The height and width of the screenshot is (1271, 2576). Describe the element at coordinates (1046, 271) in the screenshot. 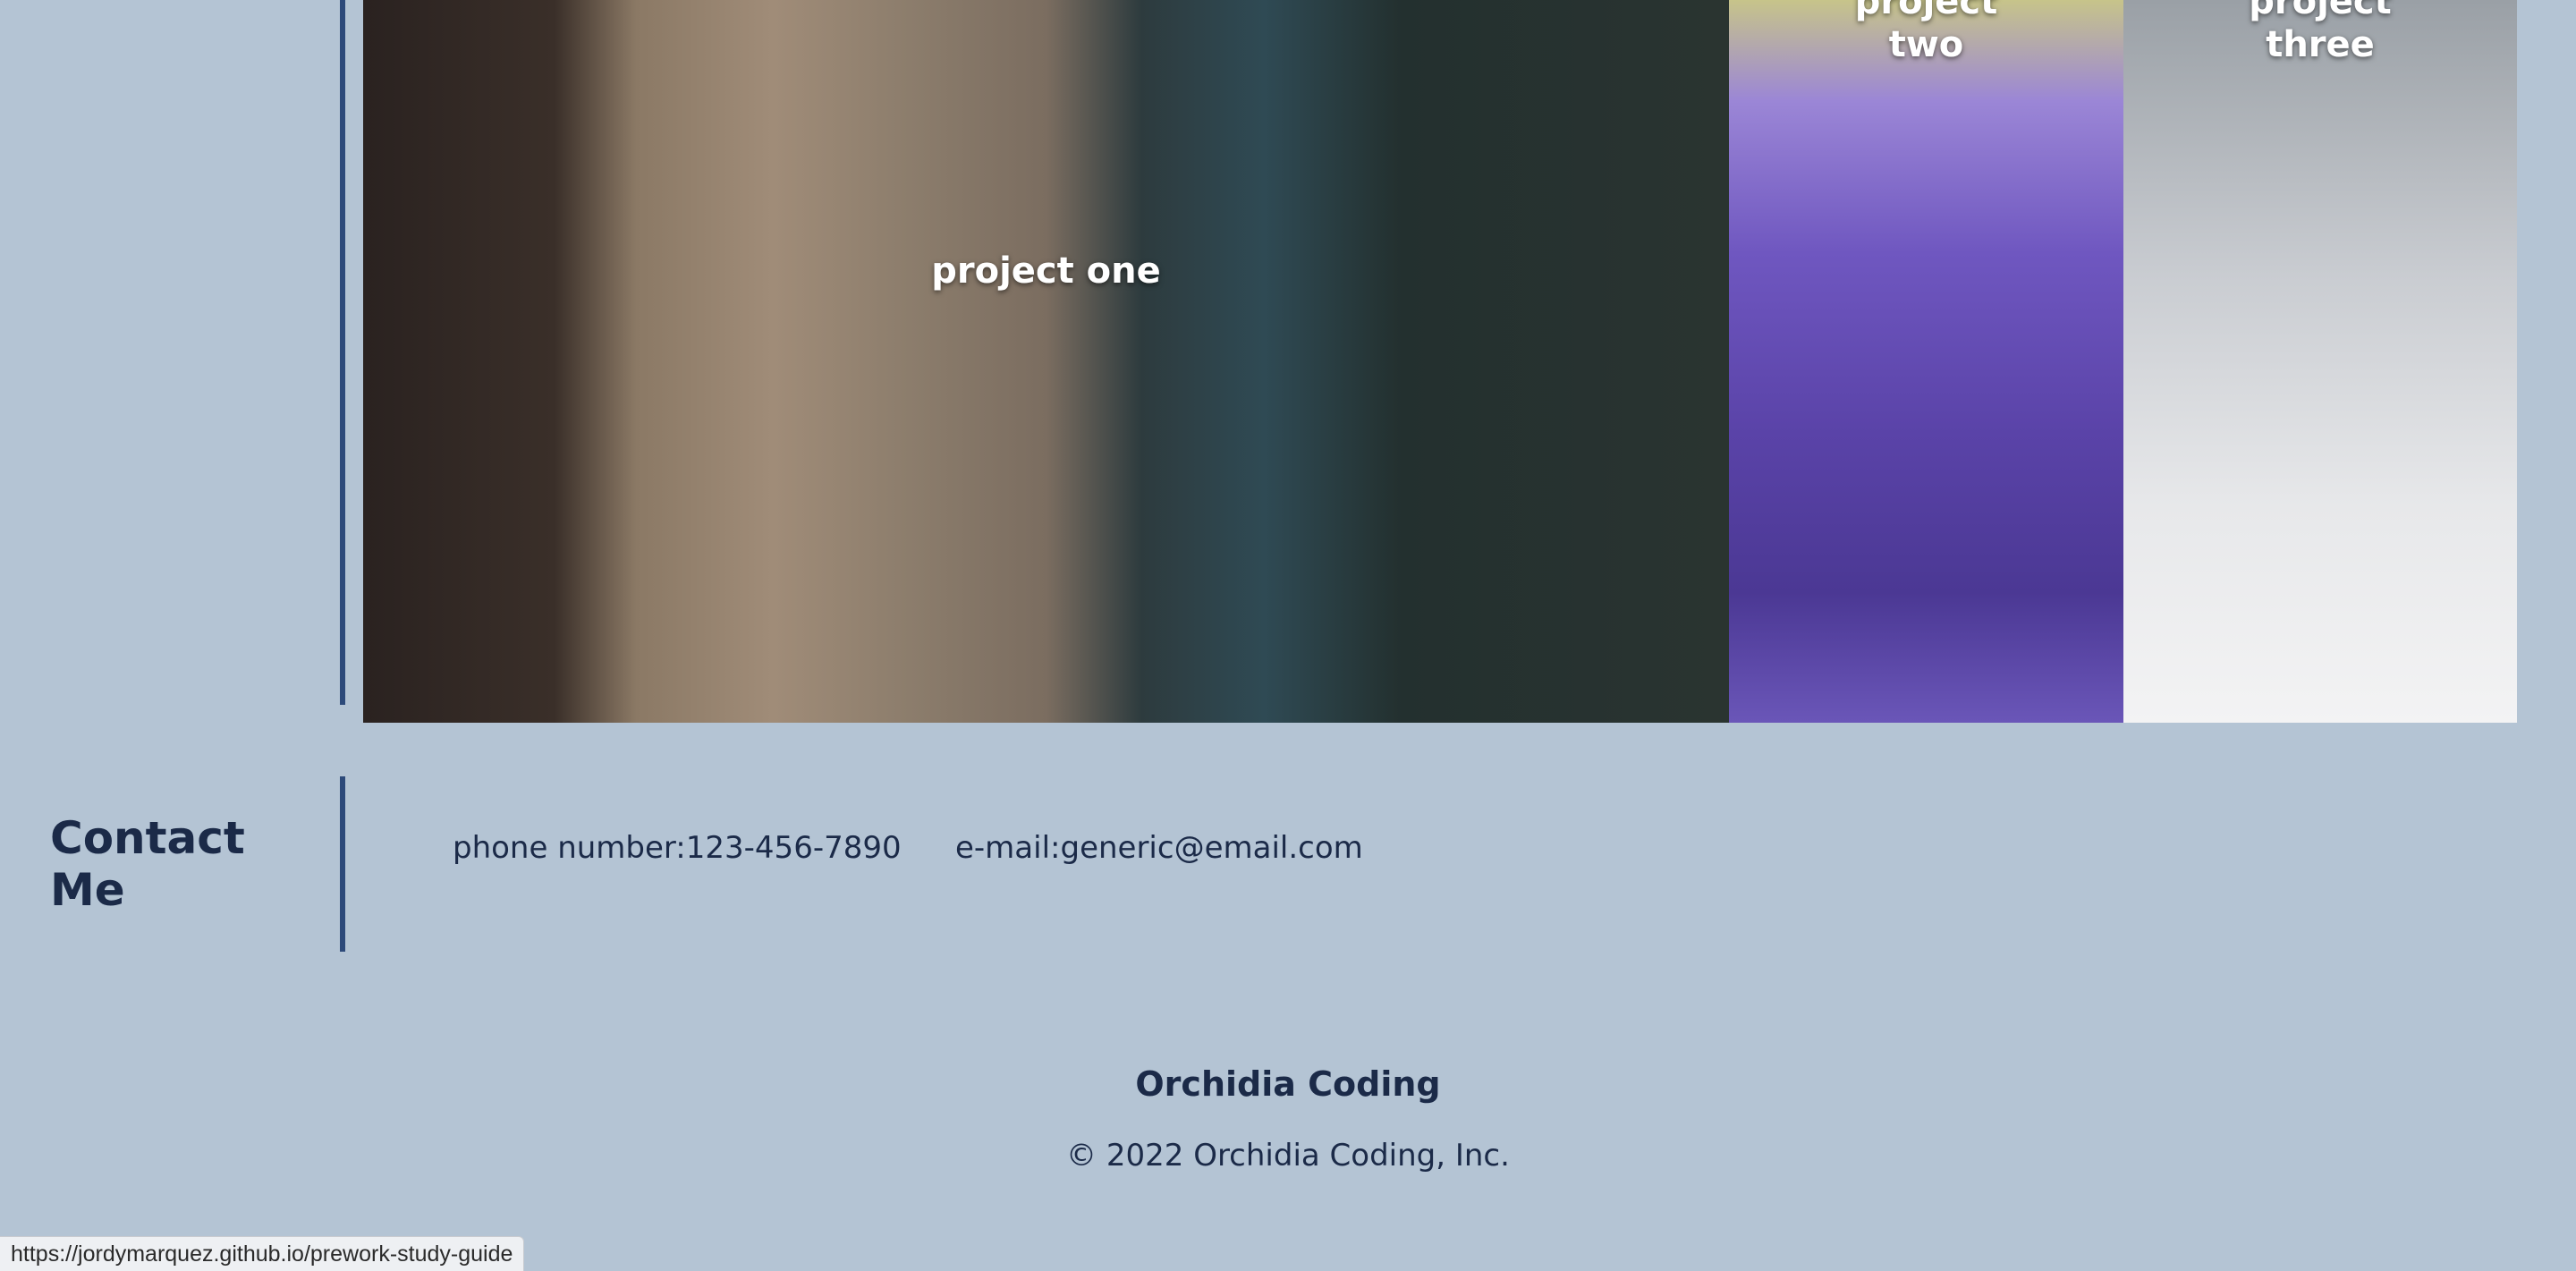

I see `project-one-label: project one` at that location.